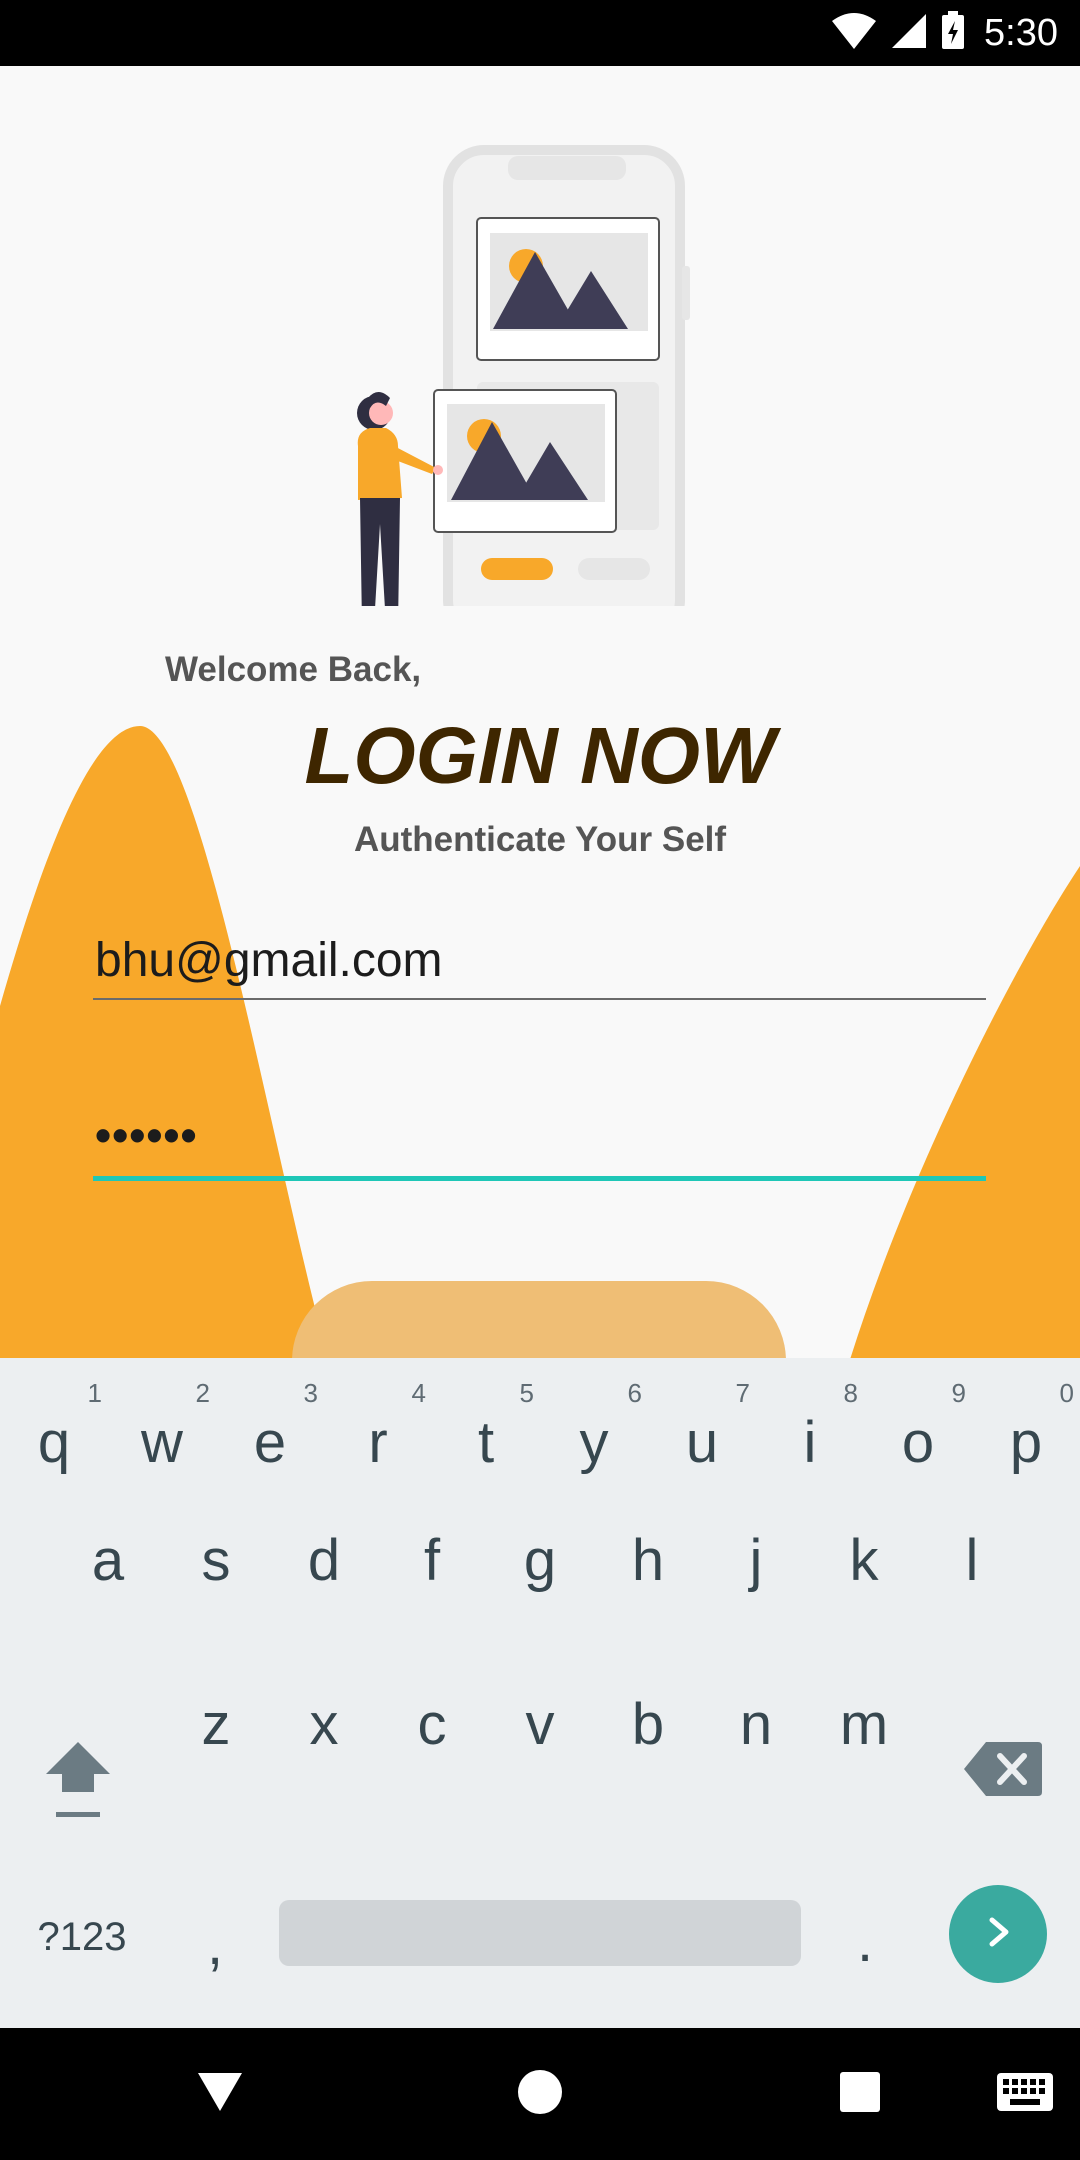 The width and height of the screenshot is (1080, 2160). What do you see at coordinates (648, 1560) in the screenshot?
I see `key-label: h` at bounding box center [648, 1560].